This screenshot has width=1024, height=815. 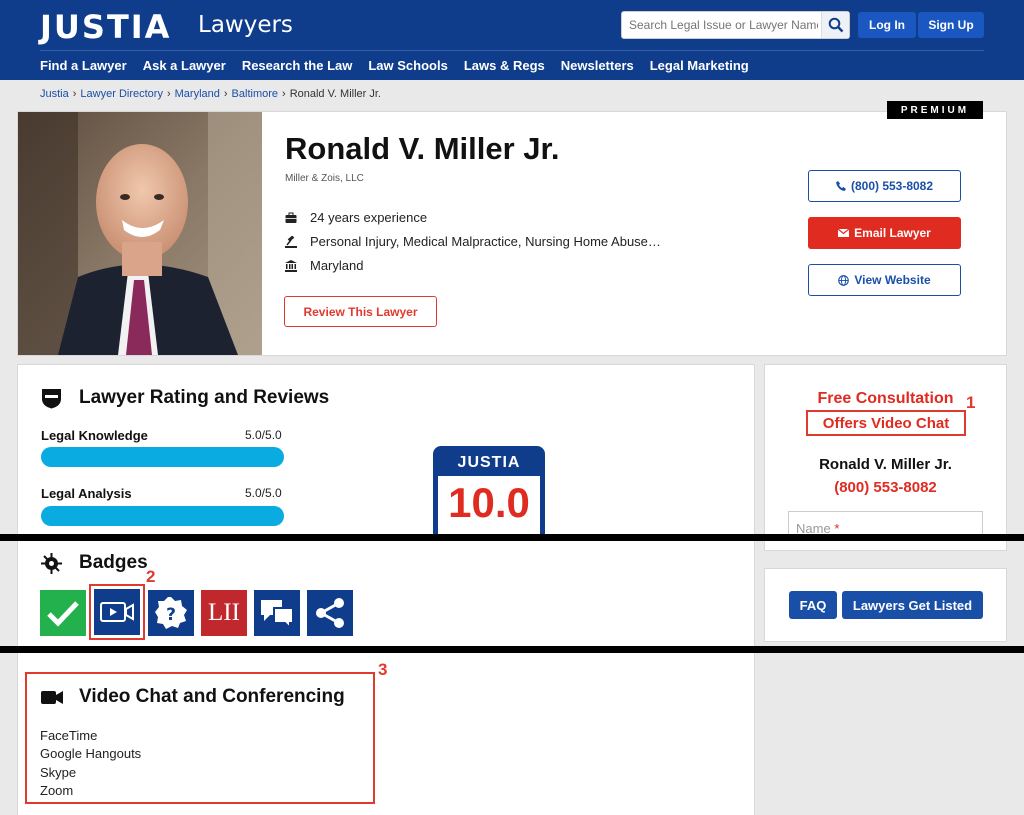 What do you see at coordinates (844, 280) in the screenshot?
I see `globe-icon` at bounding box center [844, 280].